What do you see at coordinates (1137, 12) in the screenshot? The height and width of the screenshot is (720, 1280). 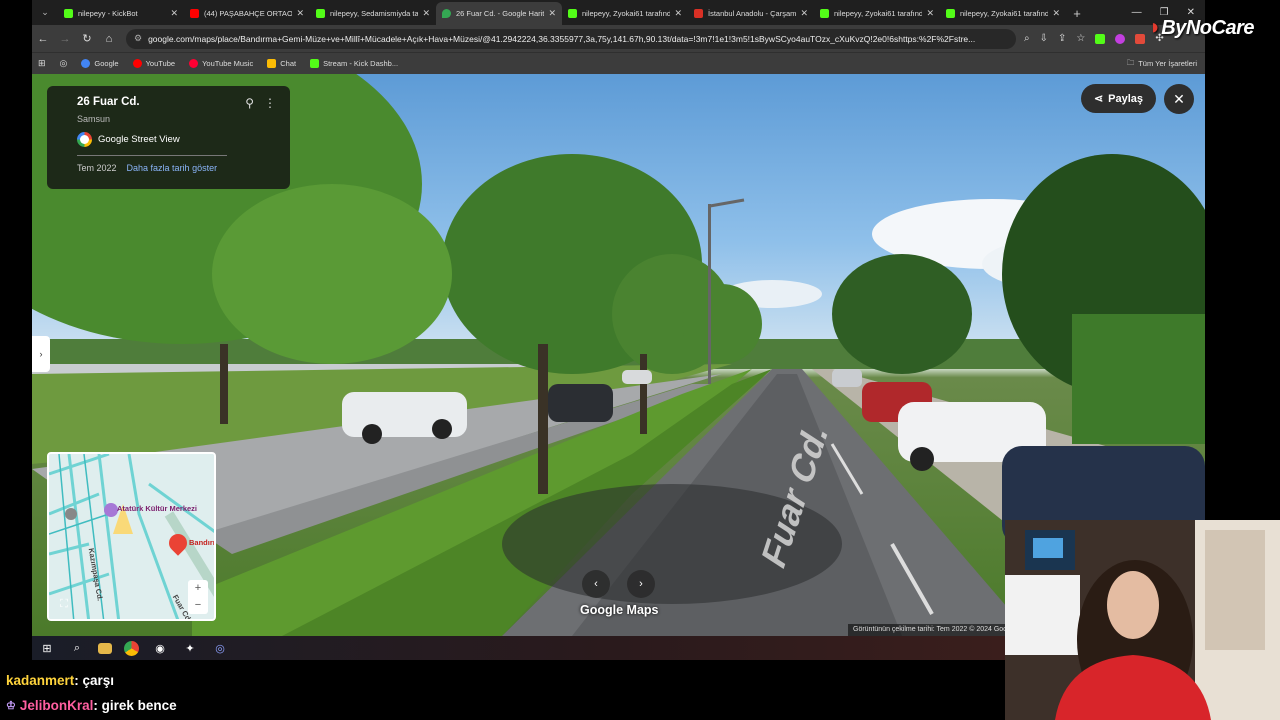 I see `minimize-icon: —` at bounding box center [1137, 12].